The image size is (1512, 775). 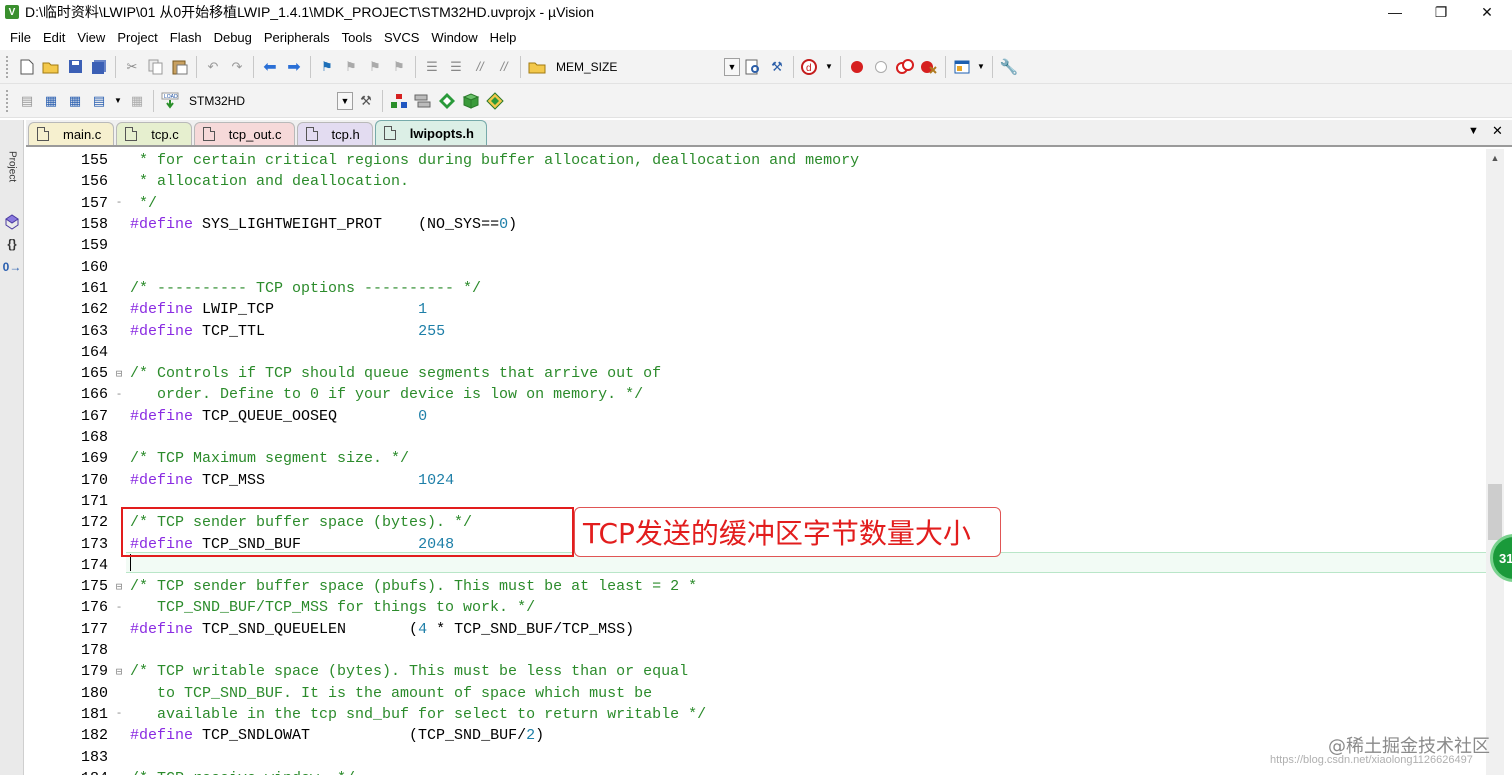 I want to click on tab-main-c: main.c, so click(x=71, y=133).